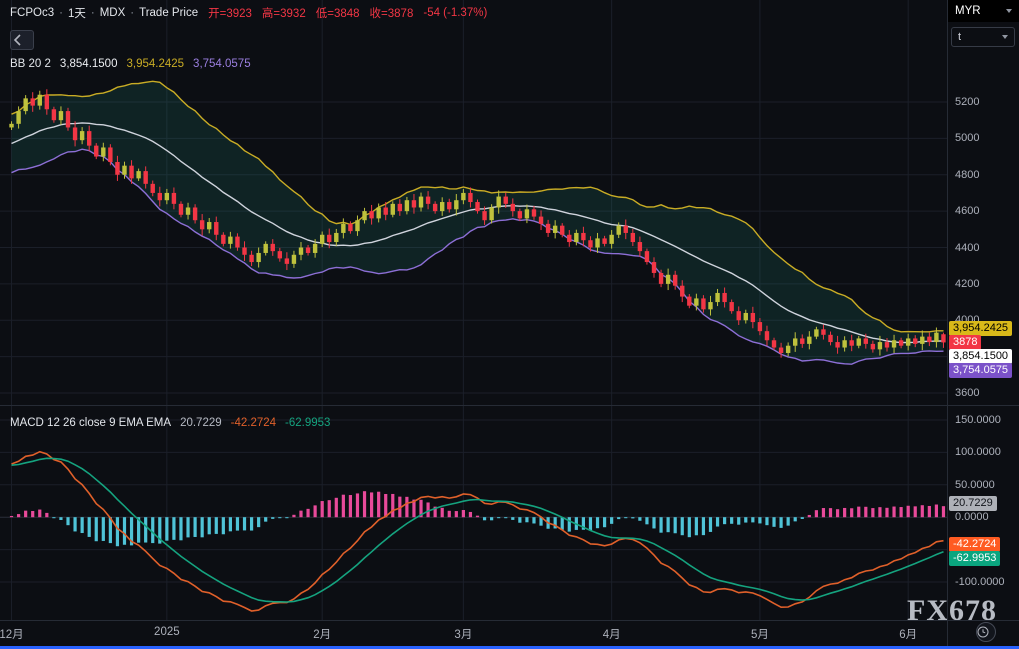  I want to click on macd-tick: 100.0000, so click(978, 452).